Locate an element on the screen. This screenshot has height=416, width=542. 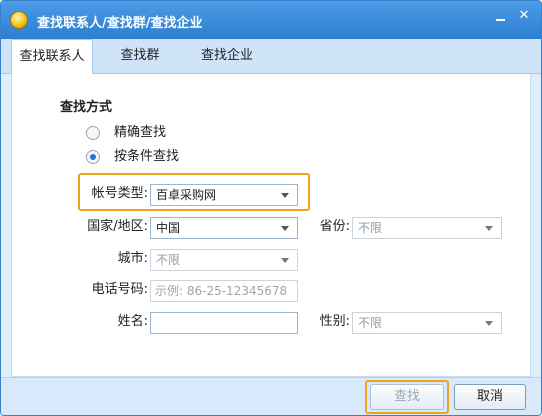
name-label: 姓名: is located at coordinates (132, 321).